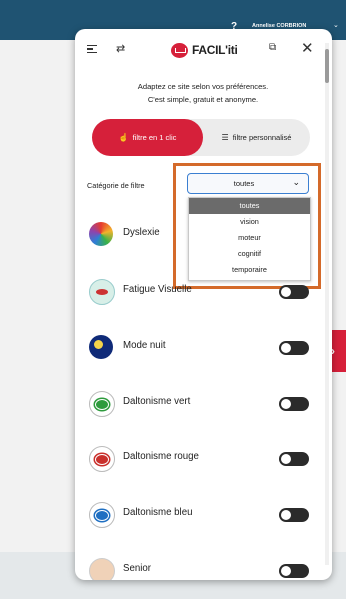 The width and height of the screenshot is (346, 599). What do you see at coordinates (203, 99) in the screenshot?
I see `intro-line-2: C'est simple, gratuit et anonyme.` at bounding box center [203, 99].